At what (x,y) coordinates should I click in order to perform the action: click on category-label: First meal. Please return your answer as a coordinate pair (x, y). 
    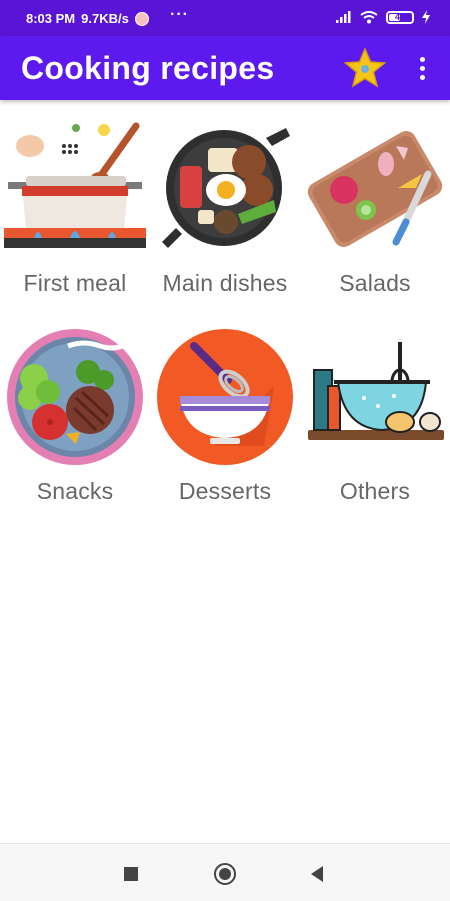
    Looking at the image, I should click on (75, 283).